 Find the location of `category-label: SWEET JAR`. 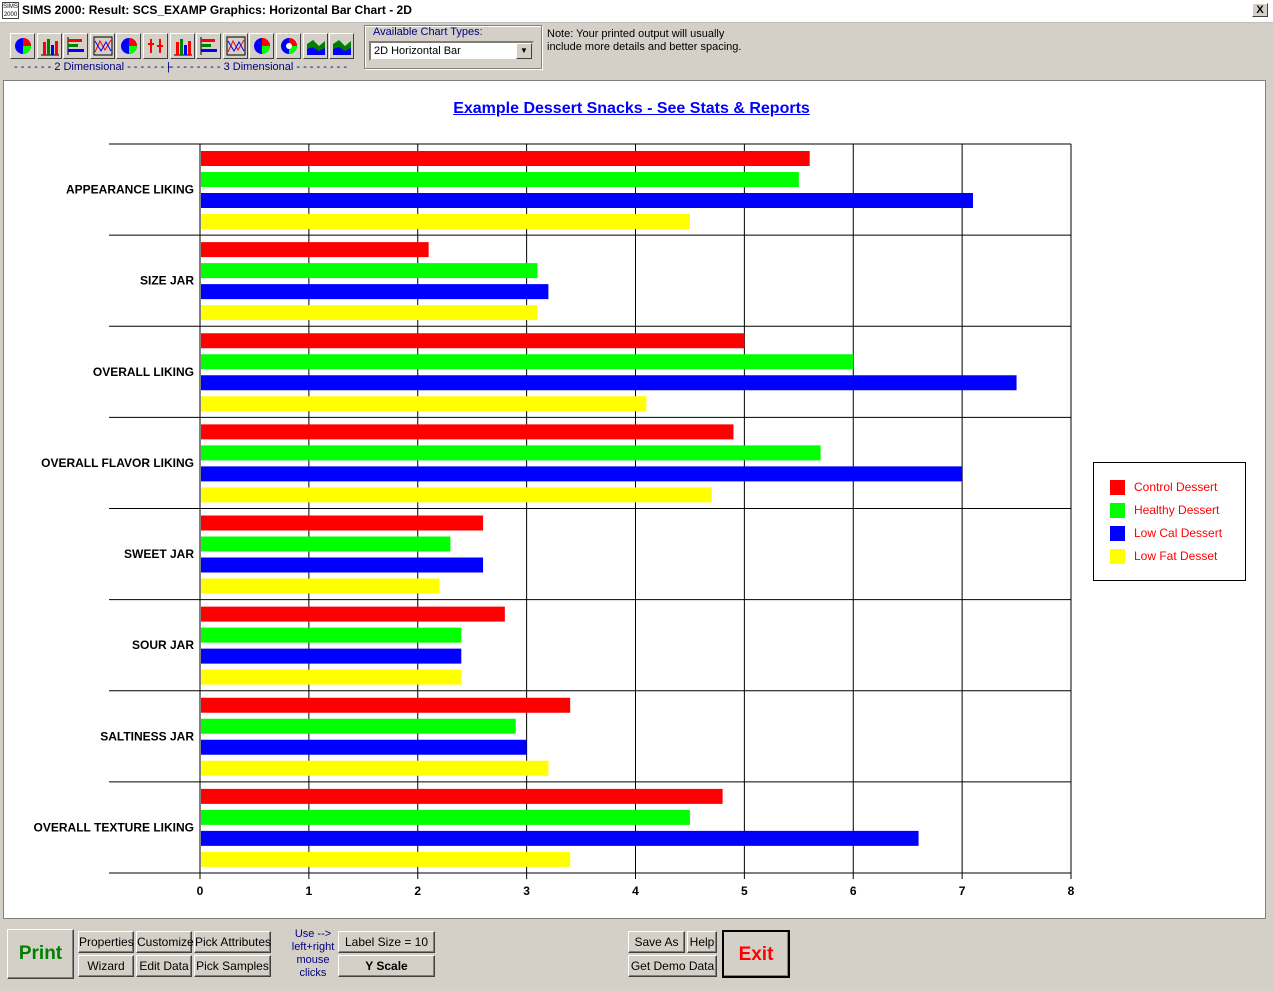

category-label: SWEET JAR is located at coordinates (159, 554).